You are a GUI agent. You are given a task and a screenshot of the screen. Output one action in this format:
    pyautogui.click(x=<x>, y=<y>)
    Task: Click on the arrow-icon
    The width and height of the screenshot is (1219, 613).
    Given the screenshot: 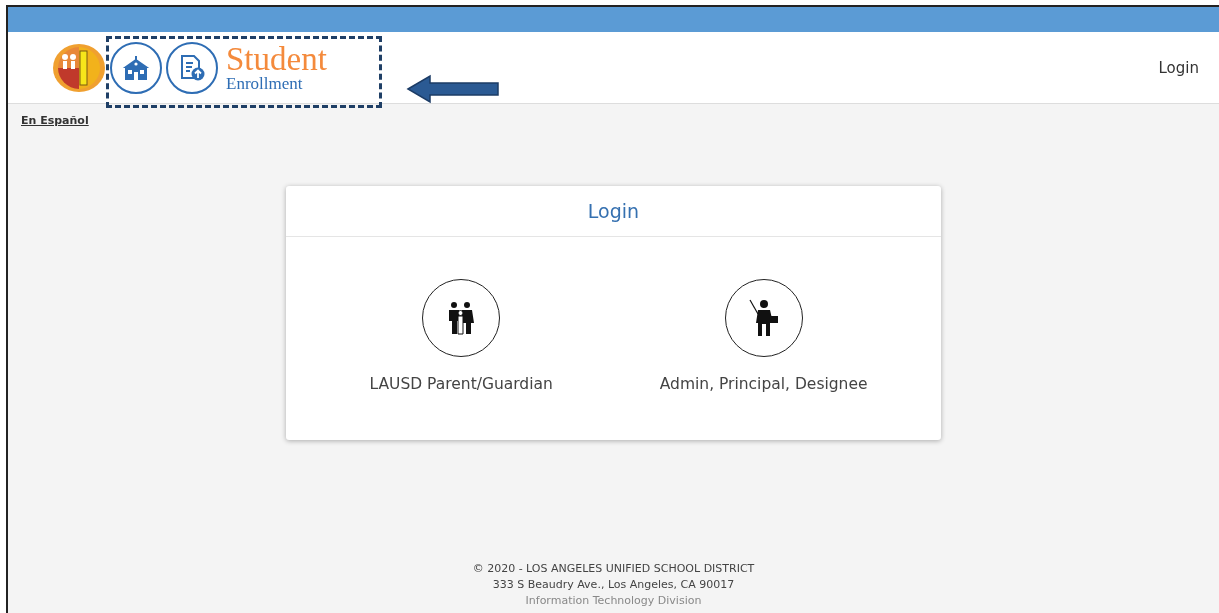 What is the action you would take?
    pyautogui.click(x=453, y=89)
    